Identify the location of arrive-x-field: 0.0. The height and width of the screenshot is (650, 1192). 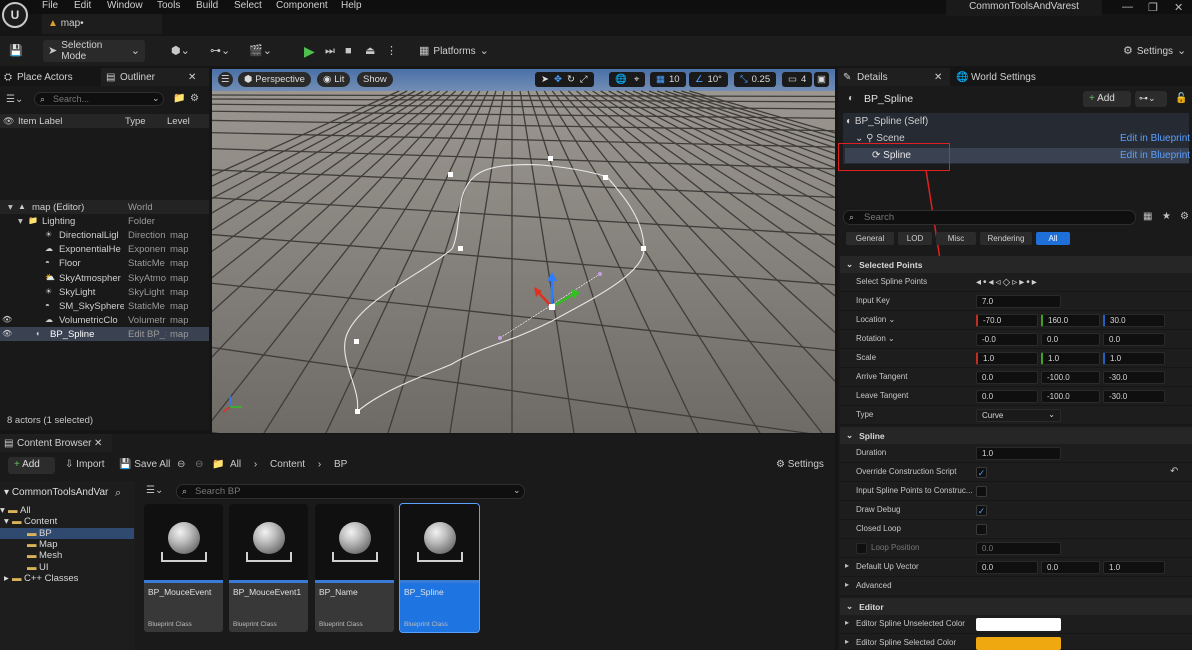
(1007, 377).